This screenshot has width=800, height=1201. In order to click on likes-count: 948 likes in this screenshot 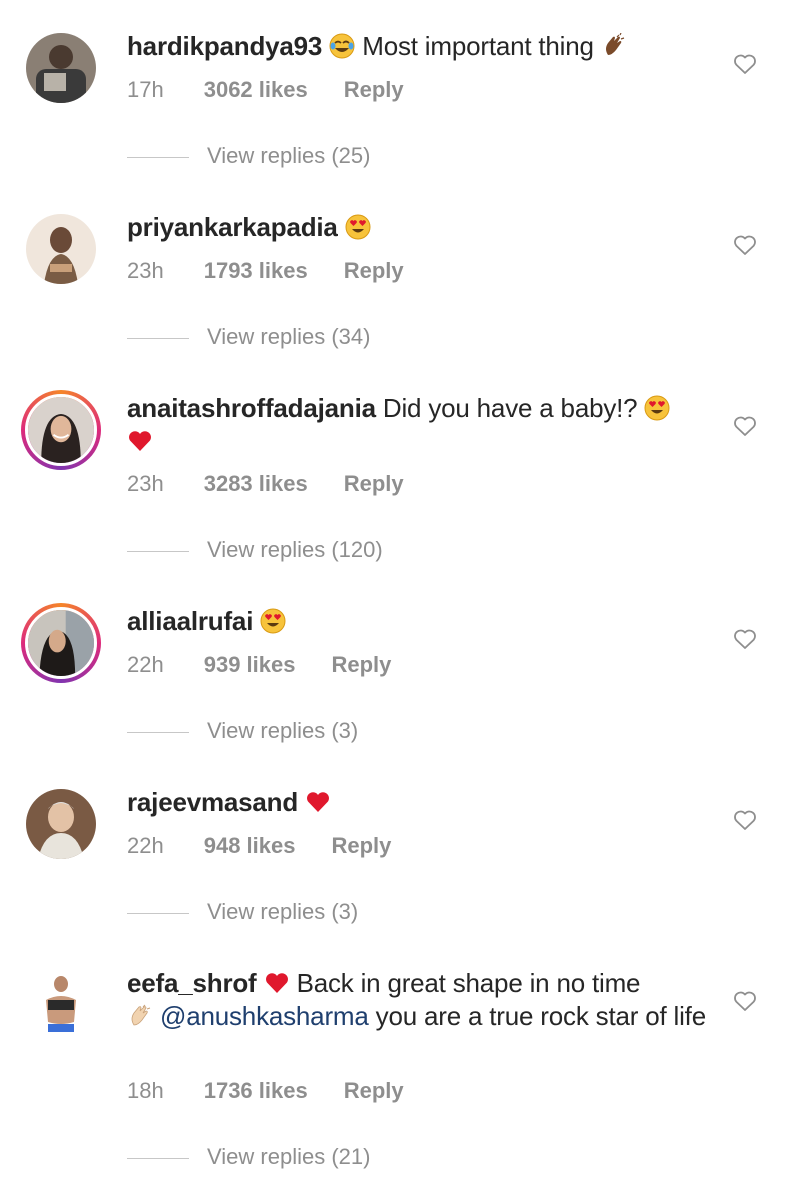, I will do `click(250, 845)`.